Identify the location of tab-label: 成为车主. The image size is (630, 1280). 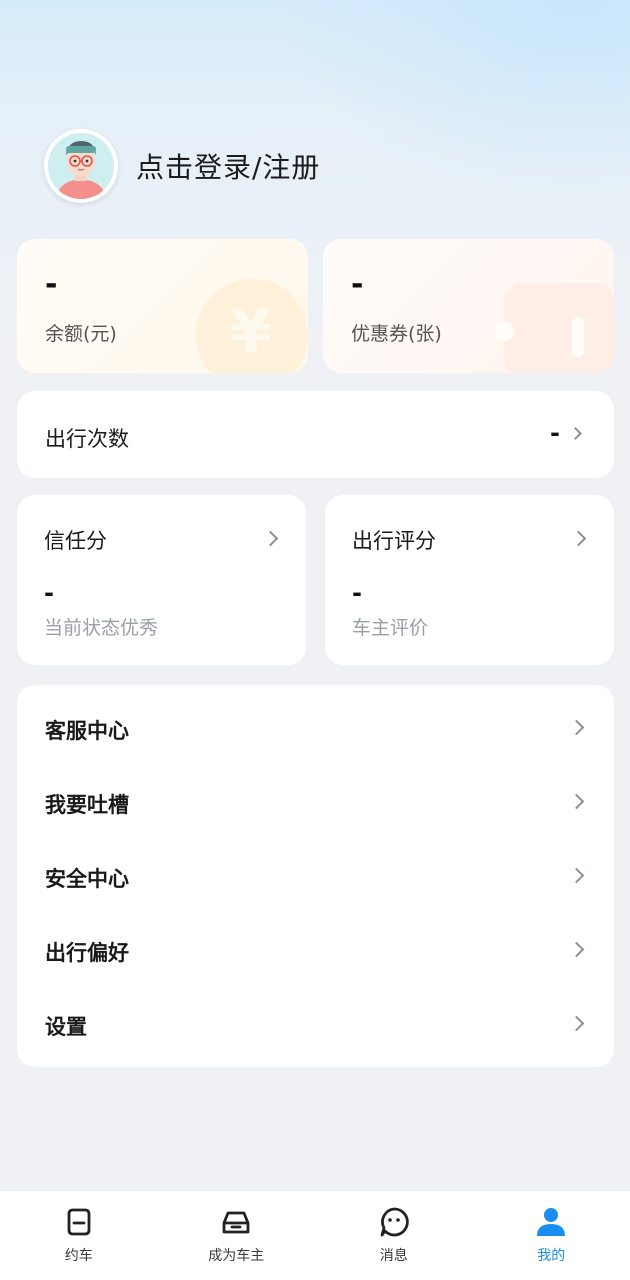
(236, 1256).